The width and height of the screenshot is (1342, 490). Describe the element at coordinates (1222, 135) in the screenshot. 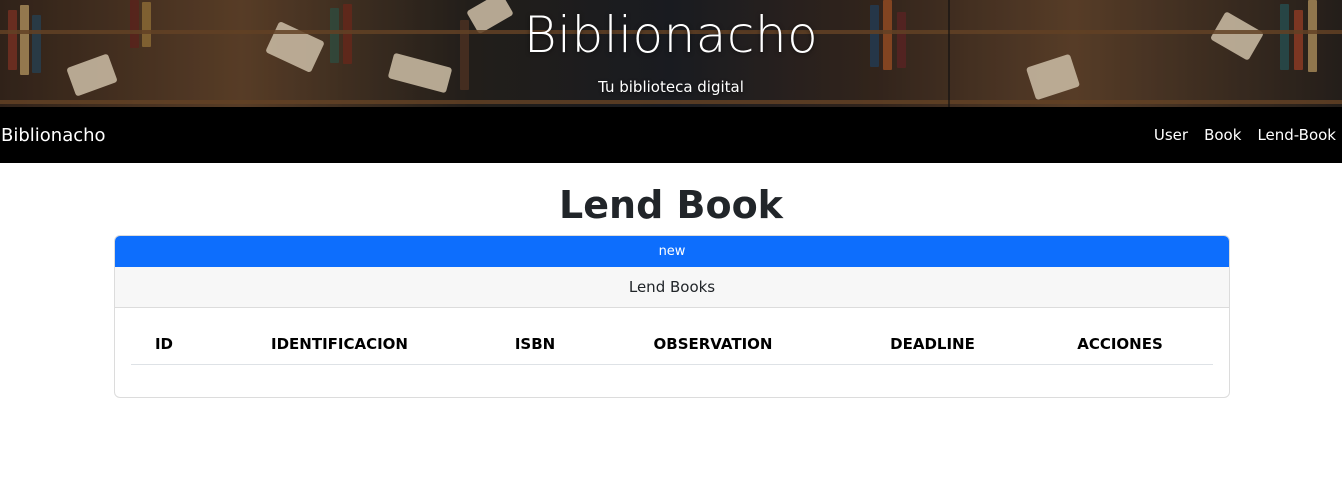

I see `nav-link-book: Book` at that location.